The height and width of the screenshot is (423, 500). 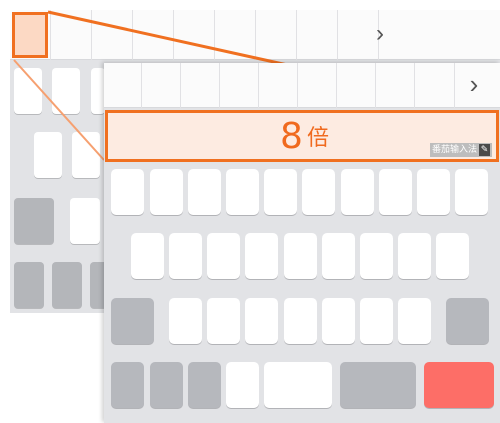 I want to click on candidate-bar: ›, so click(x=302, y=85).